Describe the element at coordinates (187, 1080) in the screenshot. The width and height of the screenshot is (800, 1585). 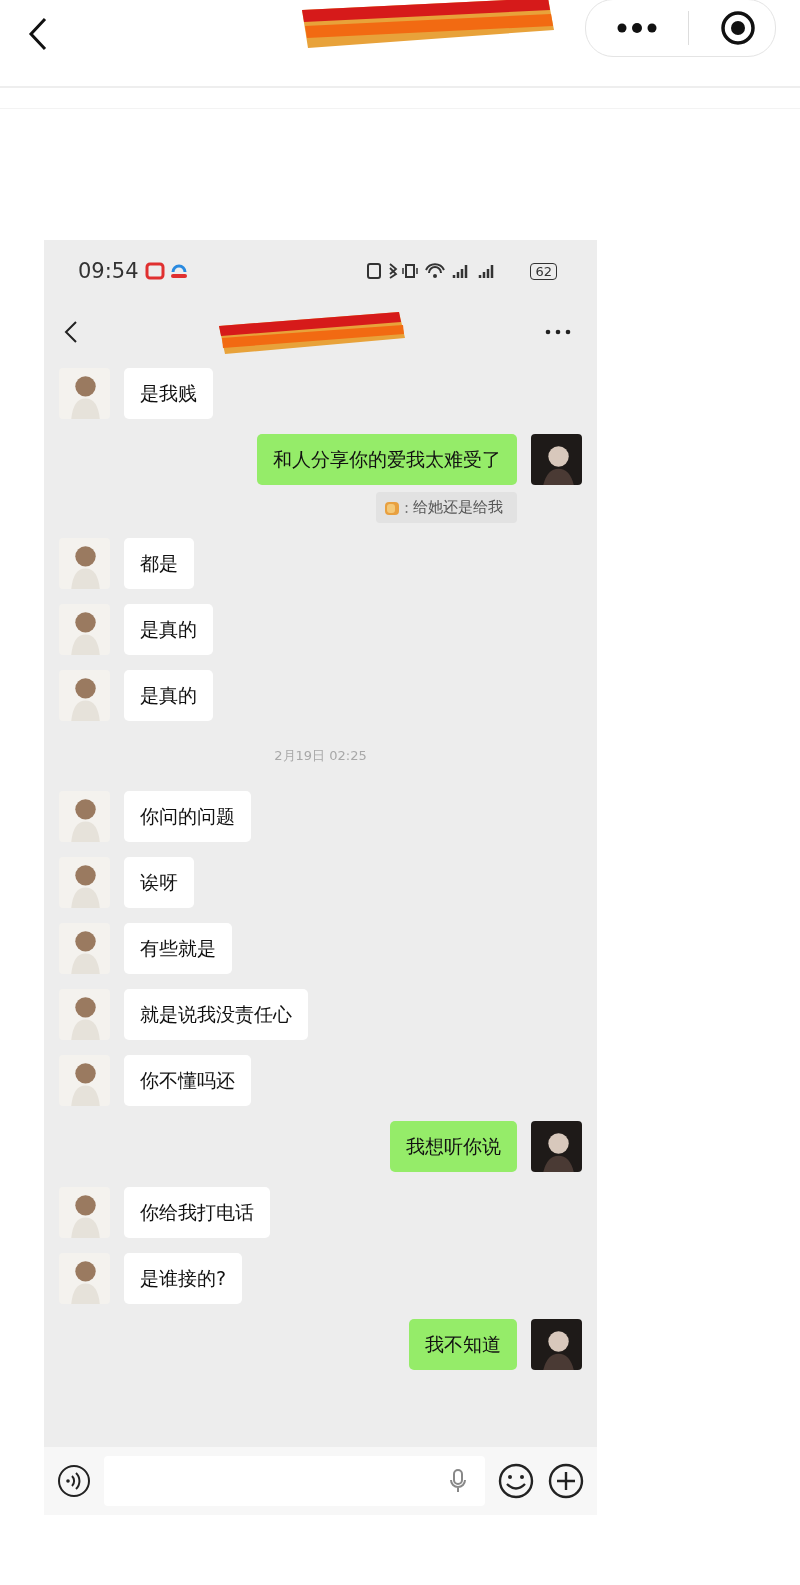
I see `message-bubble: 你不懂吗还` at that location.